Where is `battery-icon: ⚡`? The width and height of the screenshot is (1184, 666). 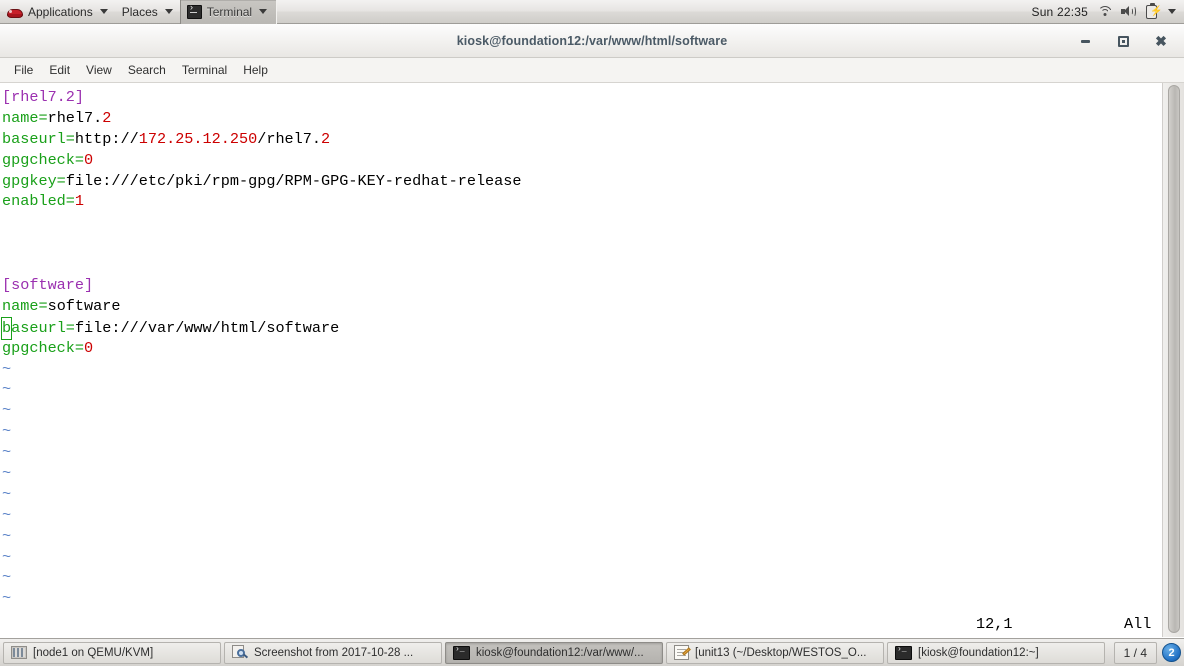
battery-icon: ⚡ is located at coordinates (1154, 10).